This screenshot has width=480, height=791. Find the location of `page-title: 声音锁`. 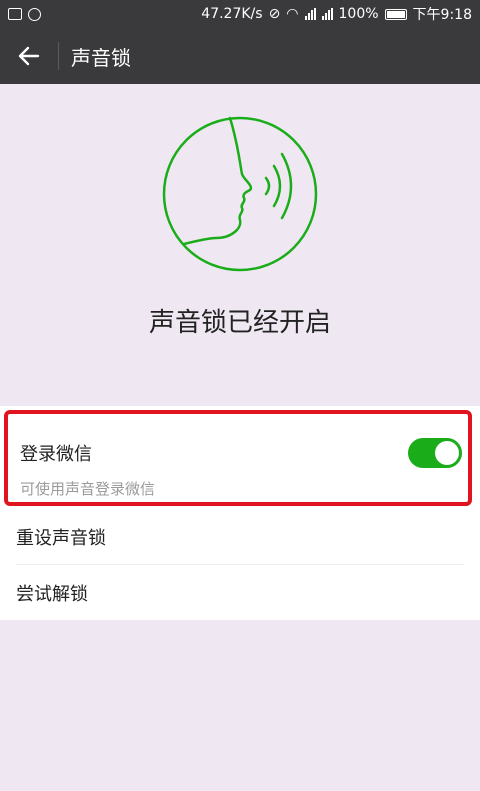

page-title: 声音锁 is located at coordinates (101, 57).